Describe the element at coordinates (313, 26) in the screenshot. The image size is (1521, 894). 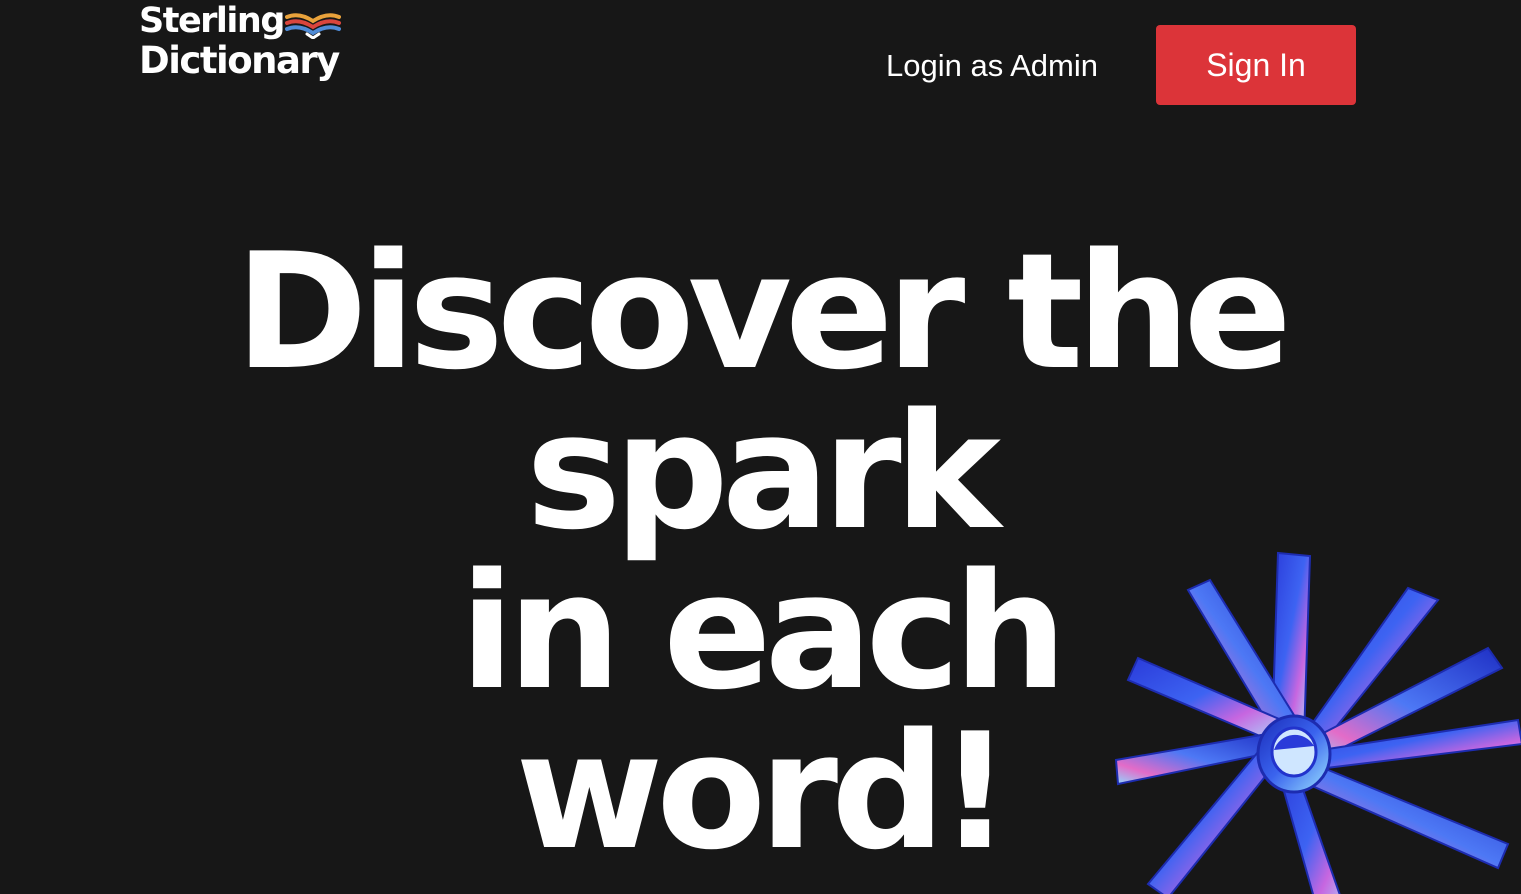
I see `open-book-icon` at that location.